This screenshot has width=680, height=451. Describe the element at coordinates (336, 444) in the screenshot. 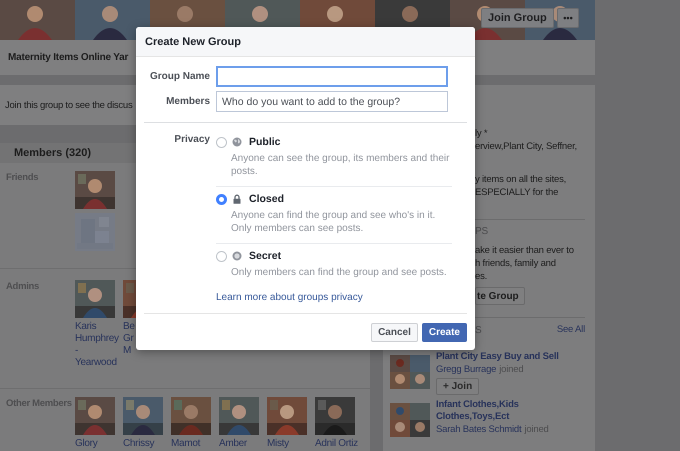

I see `member-name: Adnil Ortiz` at that location.